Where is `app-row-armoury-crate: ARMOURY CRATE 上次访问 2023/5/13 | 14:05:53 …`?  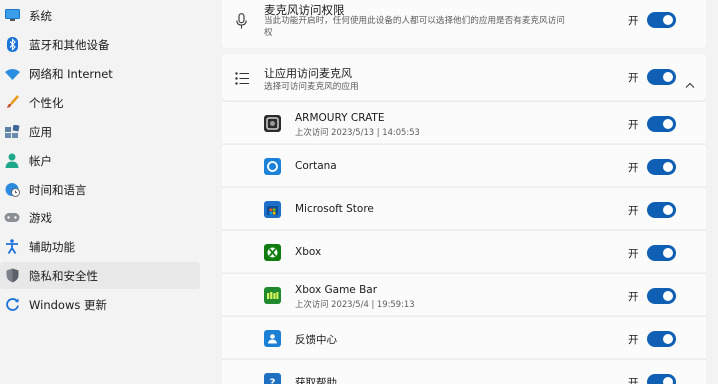 app-row-armoury-crate: ARMOURY CRATE 上次访问 2023/5/13 | 14:05:53 … is located at coordinates (464, 122).